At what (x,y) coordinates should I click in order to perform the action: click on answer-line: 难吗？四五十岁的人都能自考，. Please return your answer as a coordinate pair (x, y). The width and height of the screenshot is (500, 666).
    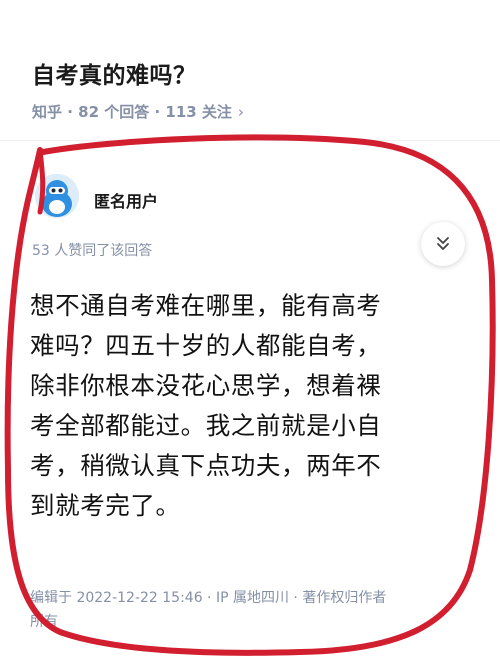
    Looking at the image, I should click on (206, 345).